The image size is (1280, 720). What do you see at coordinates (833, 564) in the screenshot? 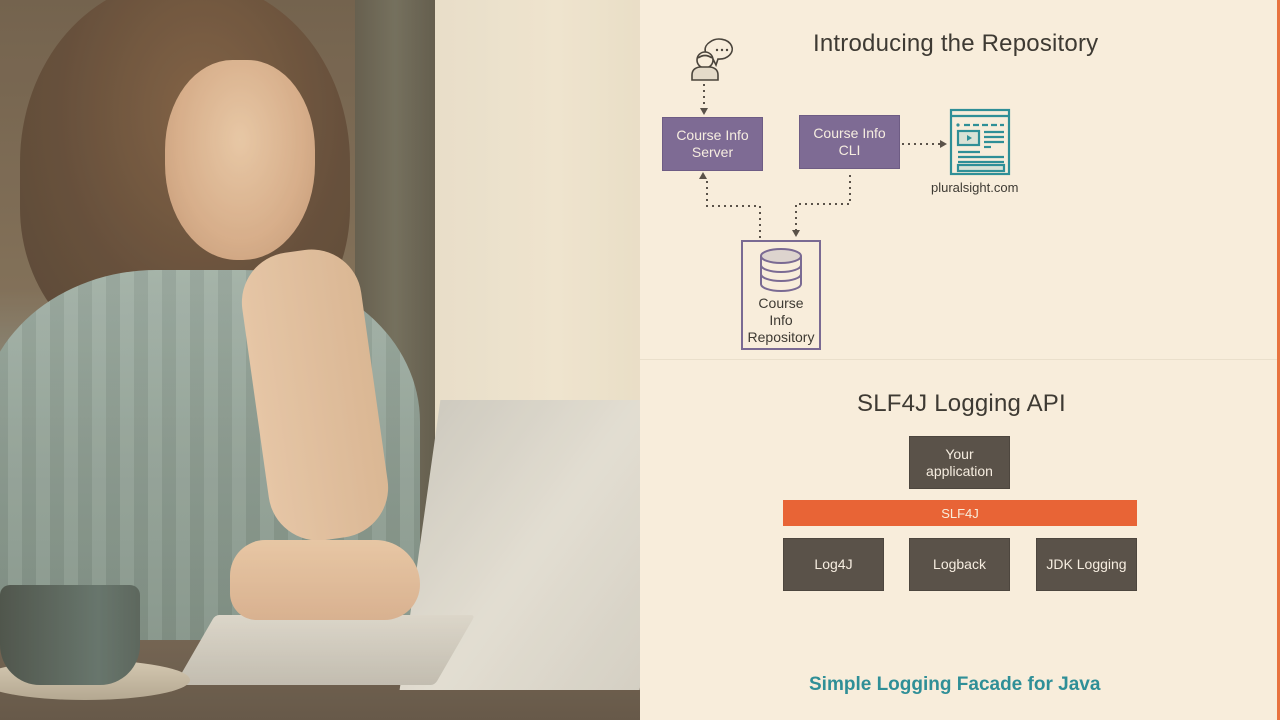
I see `log4j-box: Log4J` at bounding box center [833, 564].